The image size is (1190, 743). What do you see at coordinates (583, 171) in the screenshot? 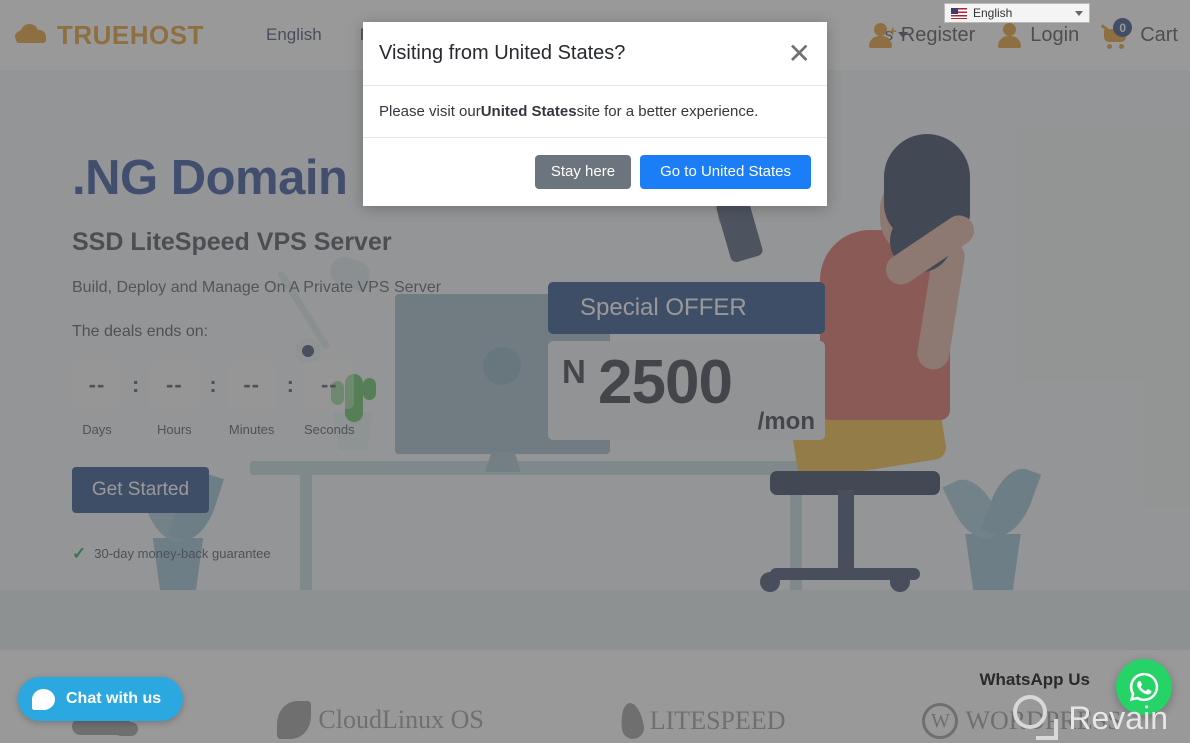
I see `stay-here-button: Stay here` at bounding box center [583, 171].